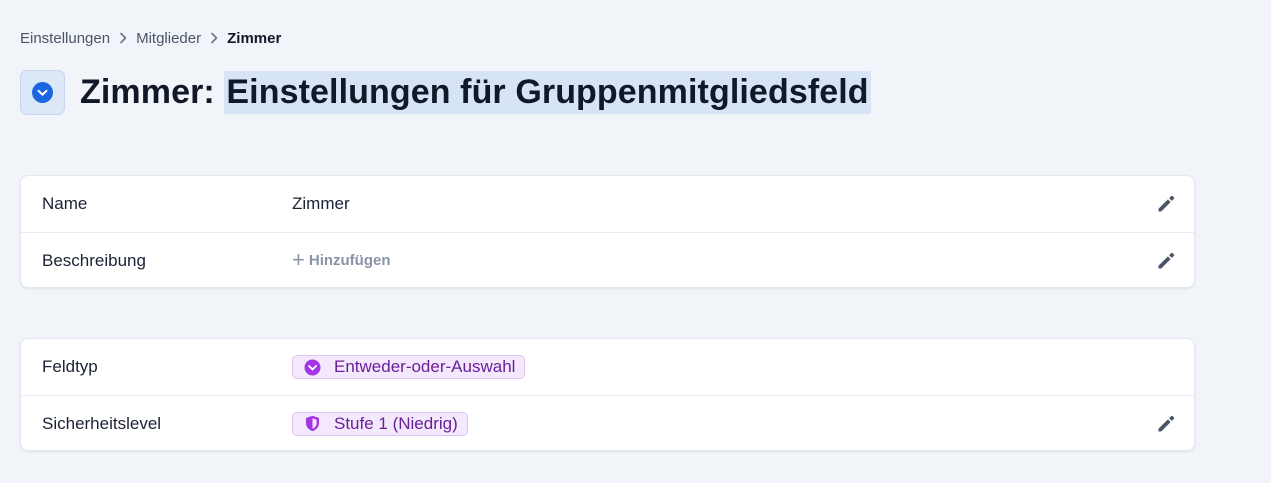 The height and width of the screenshot is (483, 1271). I want to click on field-type-value: Entweder-oder-Auswahl, so click(409, 367).